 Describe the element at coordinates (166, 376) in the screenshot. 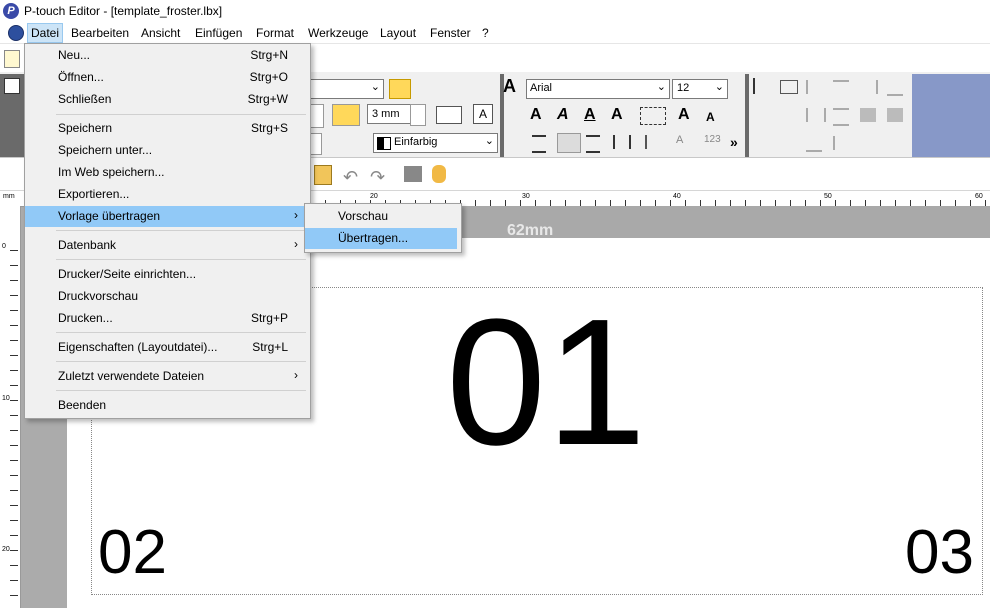

I see `menu-item-recent-files: Zuletzt verwendete Dateien ›` at that location.